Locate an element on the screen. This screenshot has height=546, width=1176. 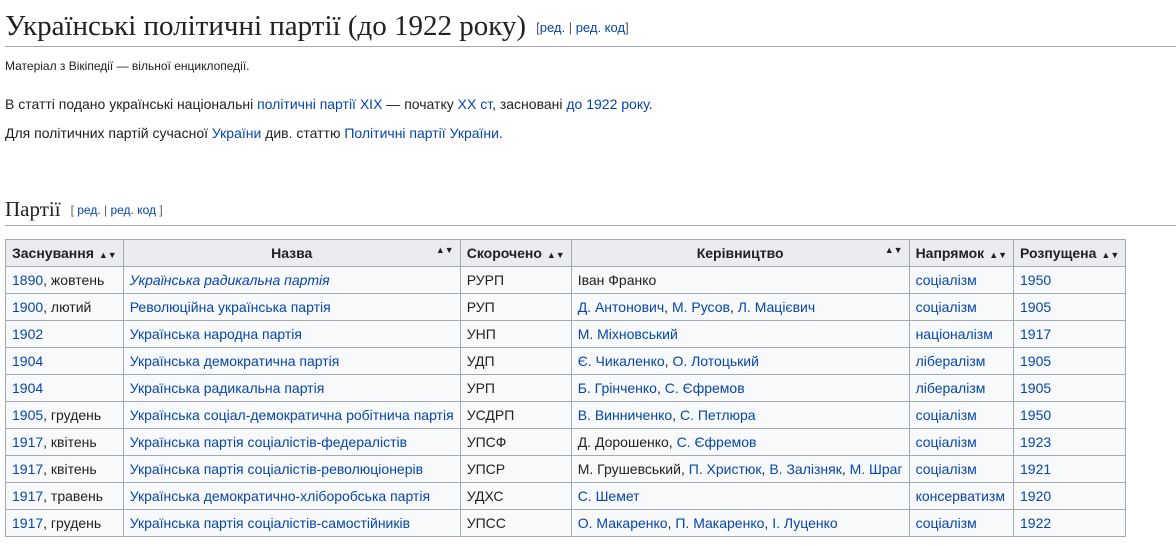
dissolved-year-link: 1920 is located at coordinates (1035, 496).